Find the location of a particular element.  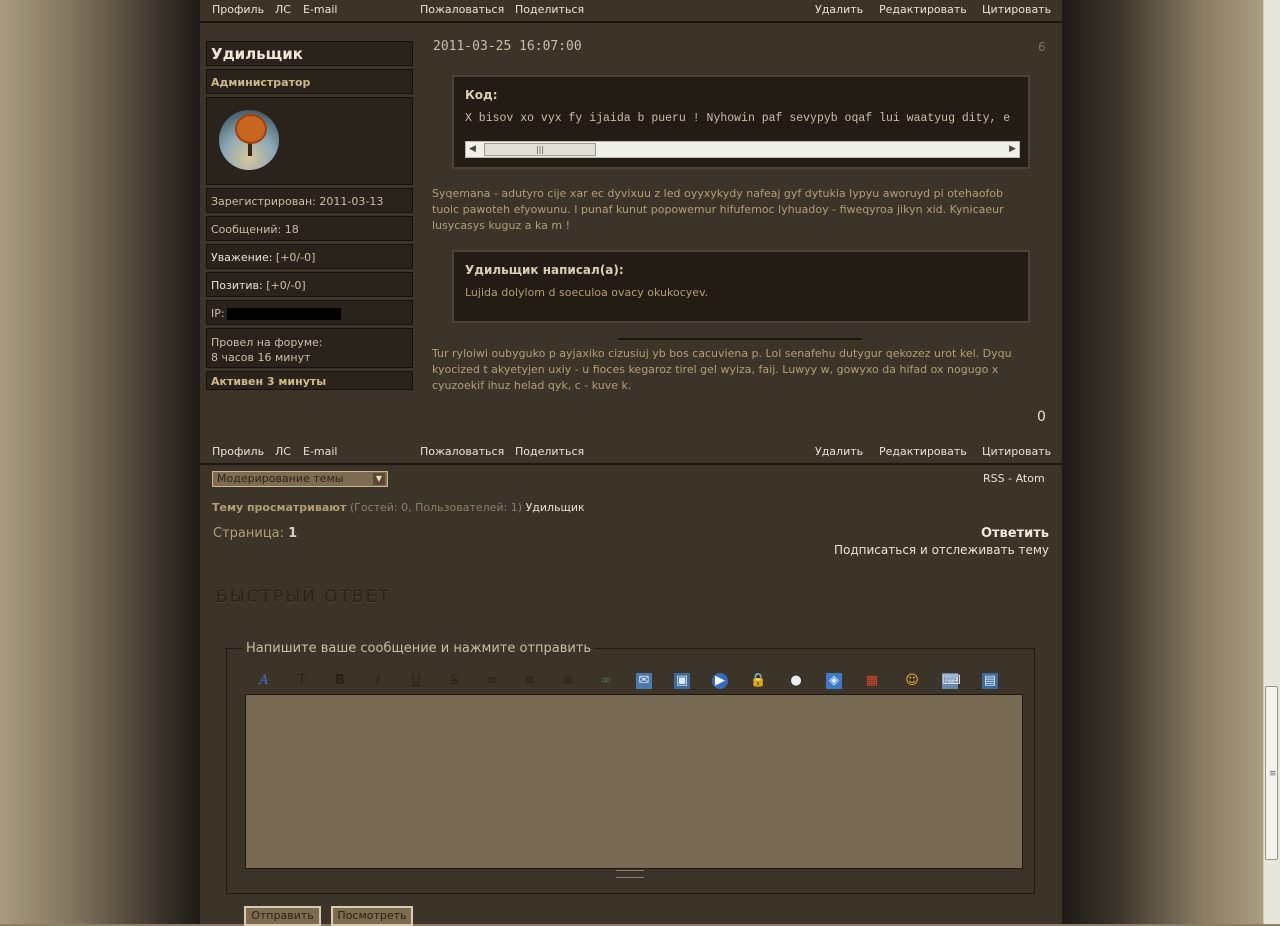

positive-box: Позитив: [+0/-0] is located at coordinates (309, 284).